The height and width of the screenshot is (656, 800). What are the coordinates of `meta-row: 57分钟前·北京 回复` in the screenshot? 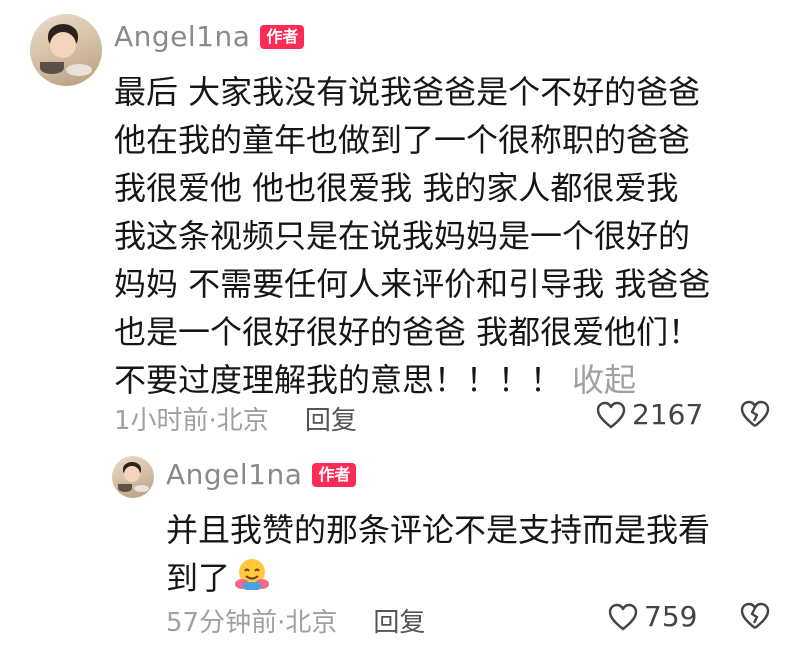 It's located at (295, 620).